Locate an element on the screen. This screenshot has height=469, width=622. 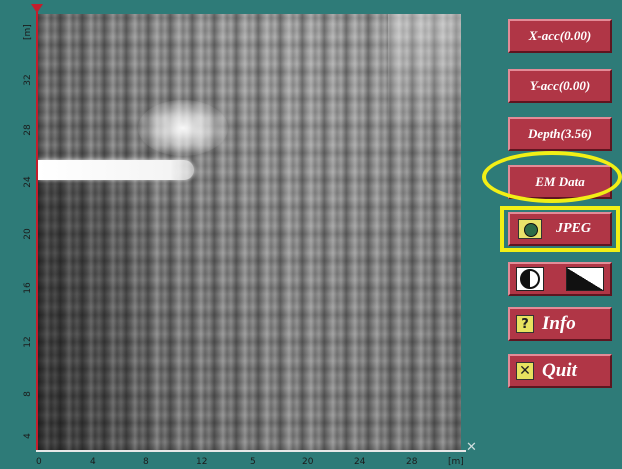
jpeg-export-button: JPEG is located at coordinates (560, 229).